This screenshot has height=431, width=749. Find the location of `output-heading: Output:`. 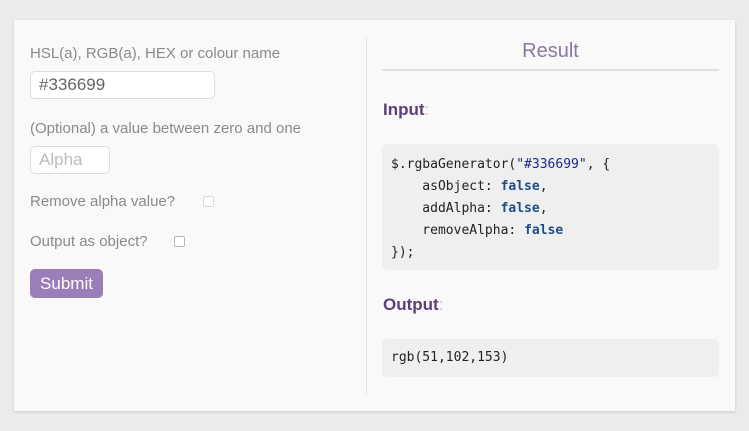

output-heading: Output: is located at coordinates (413, 304).